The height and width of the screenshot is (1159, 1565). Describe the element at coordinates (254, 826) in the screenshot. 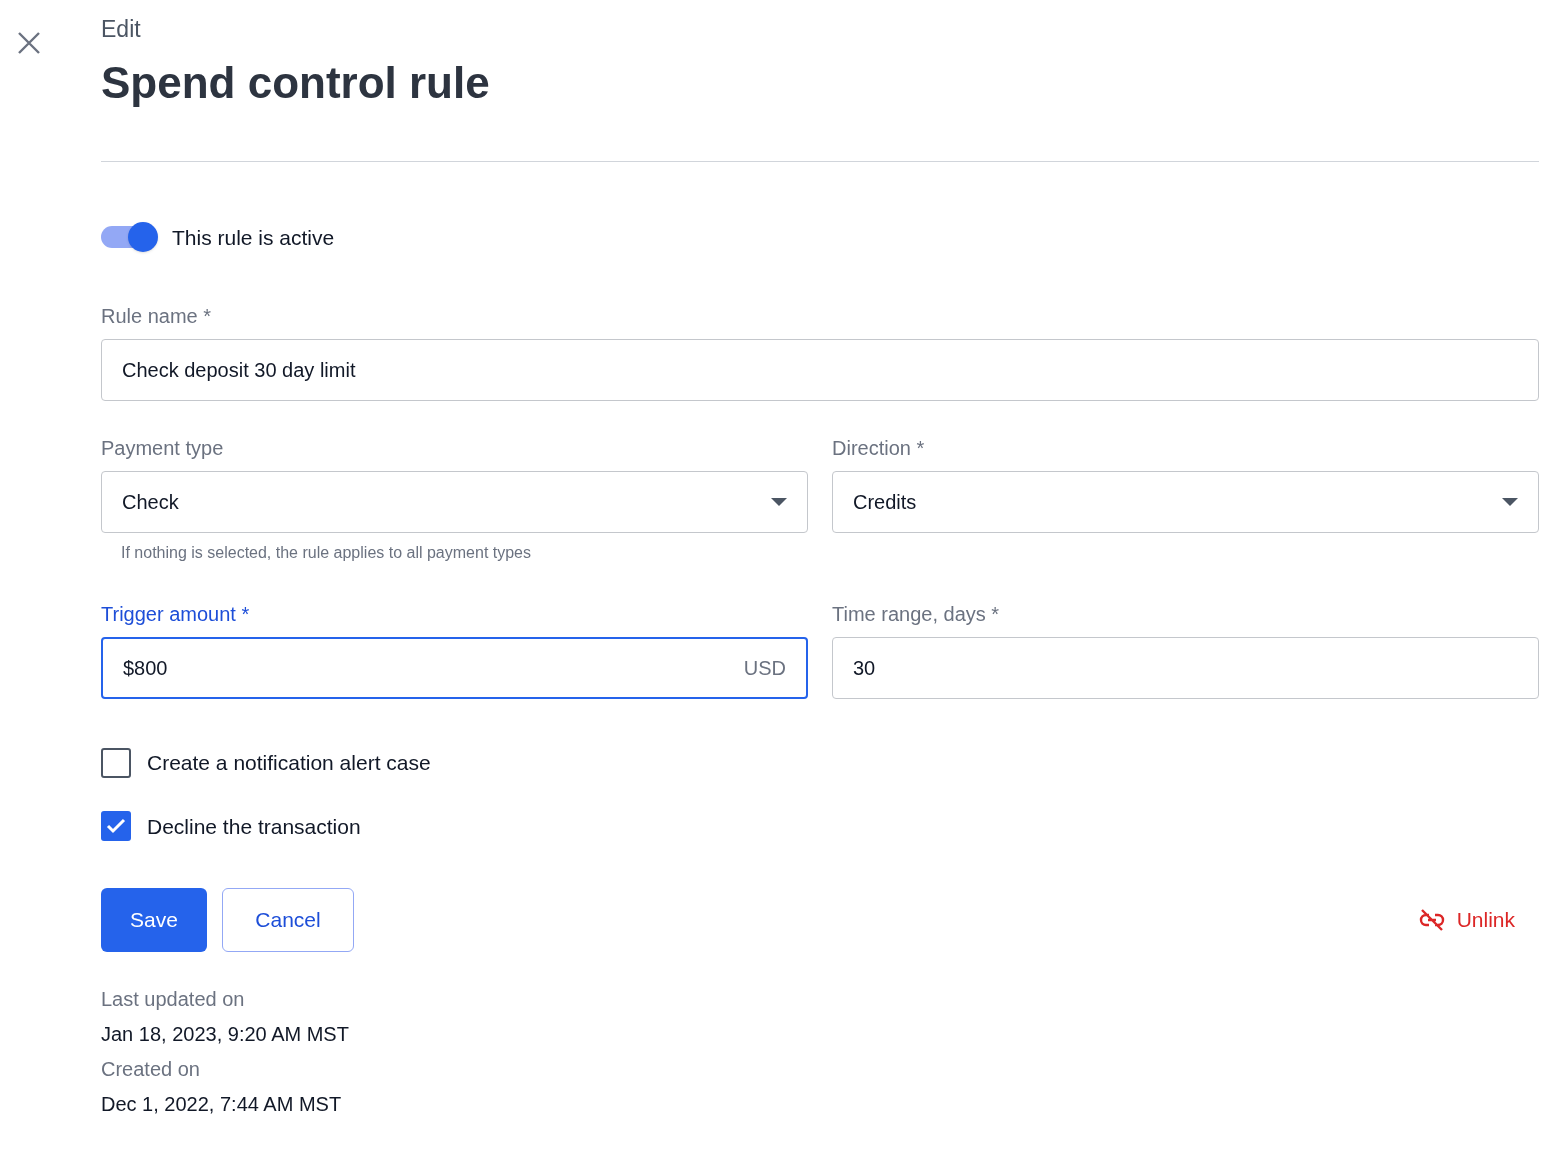

I see `checkbox-label: Decline the transaction` at that location.